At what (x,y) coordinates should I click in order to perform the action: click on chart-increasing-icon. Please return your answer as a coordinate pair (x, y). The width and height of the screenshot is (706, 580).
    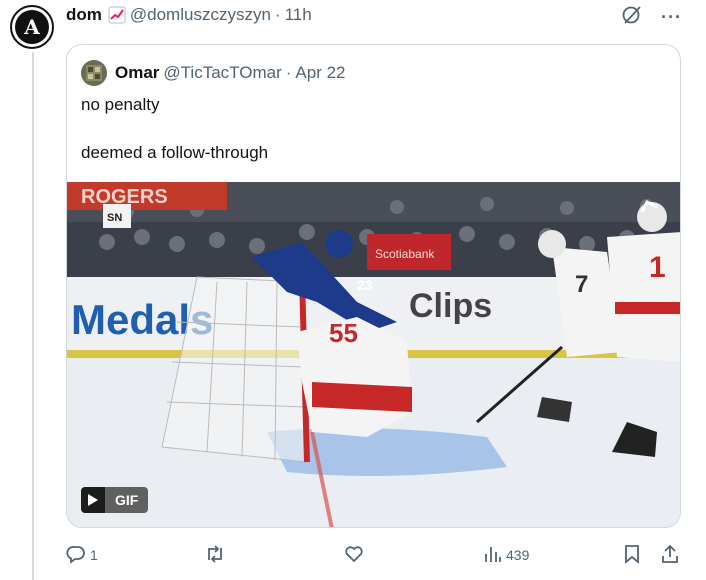
    Looking at the image, I should click on (117, 15).